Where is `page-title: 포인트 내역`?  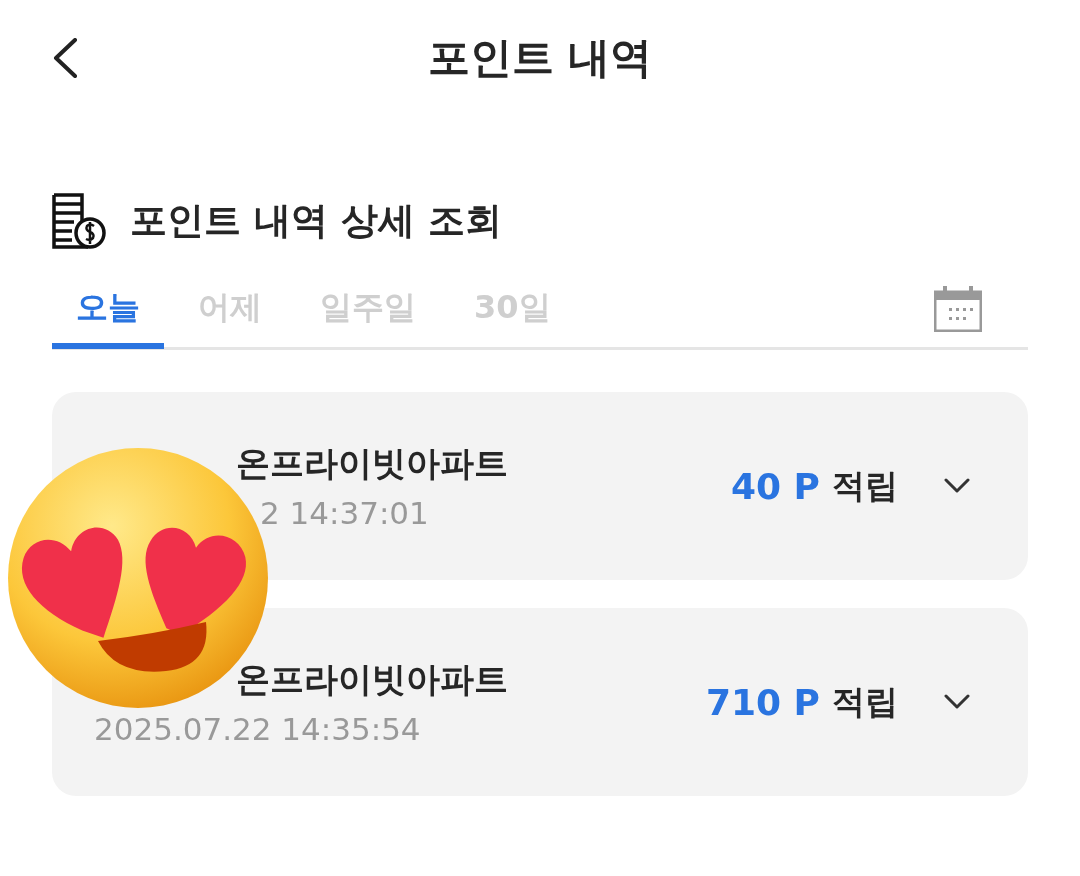
page-title: 포인트 내역 is located at coordinates (540, 57).